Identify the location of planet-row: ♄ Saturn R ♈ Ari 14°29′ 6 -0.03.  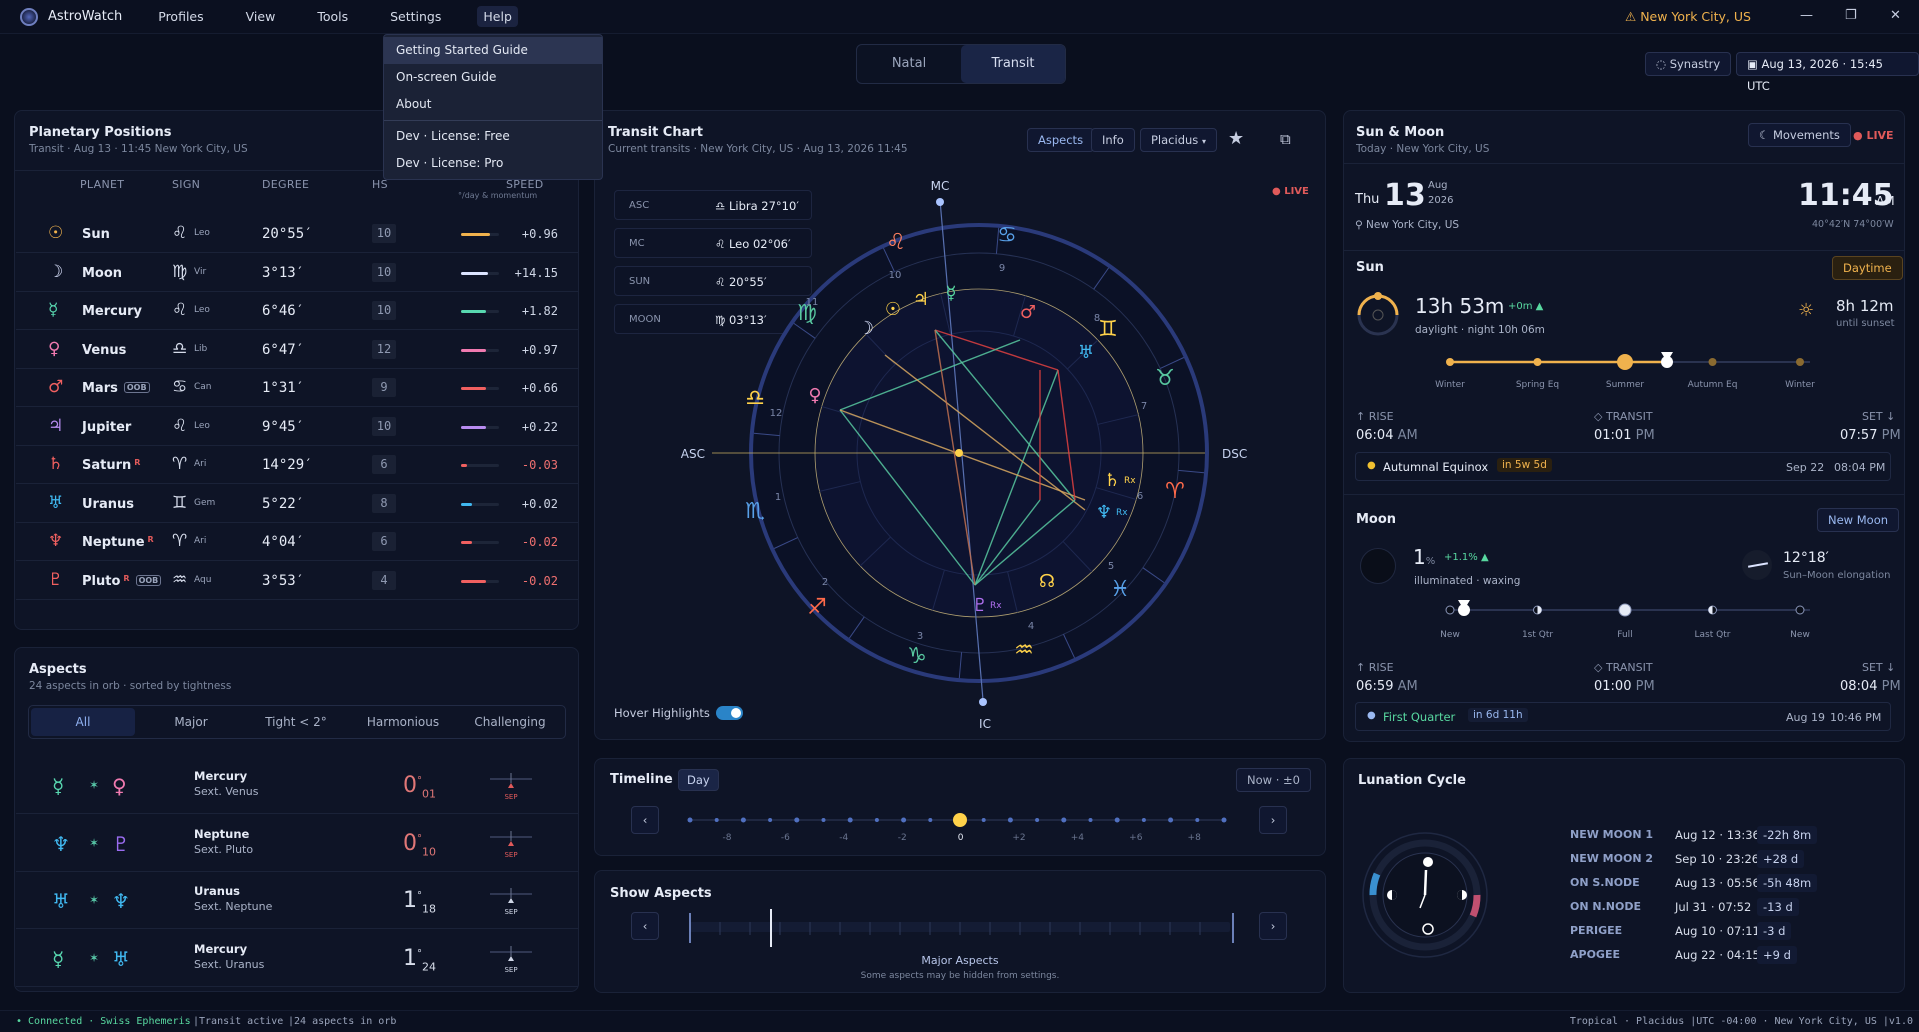
(297, 465).